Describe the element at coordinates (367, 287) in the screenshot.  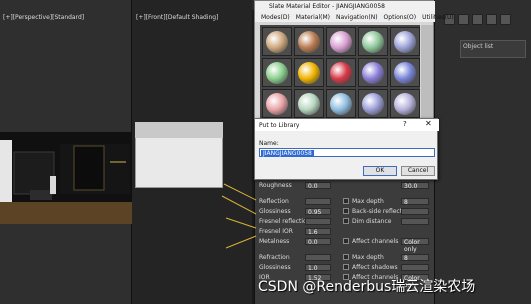
I see `watermark-text: CSDN @Renderbus瑞云渲染农场` at that location.